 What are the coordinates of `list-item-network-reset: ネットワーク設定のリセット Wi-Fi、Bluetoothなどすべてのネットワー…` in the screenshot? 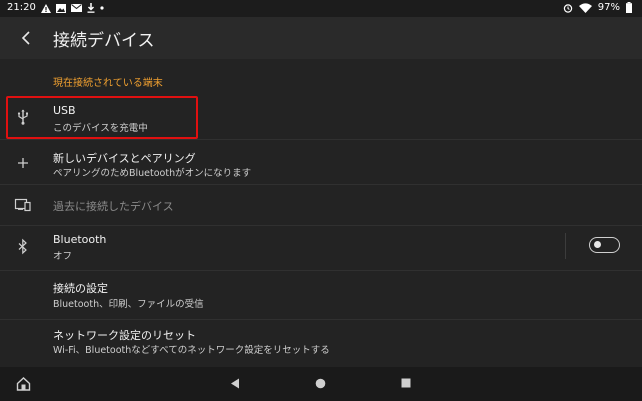 It's located at (321, 343).